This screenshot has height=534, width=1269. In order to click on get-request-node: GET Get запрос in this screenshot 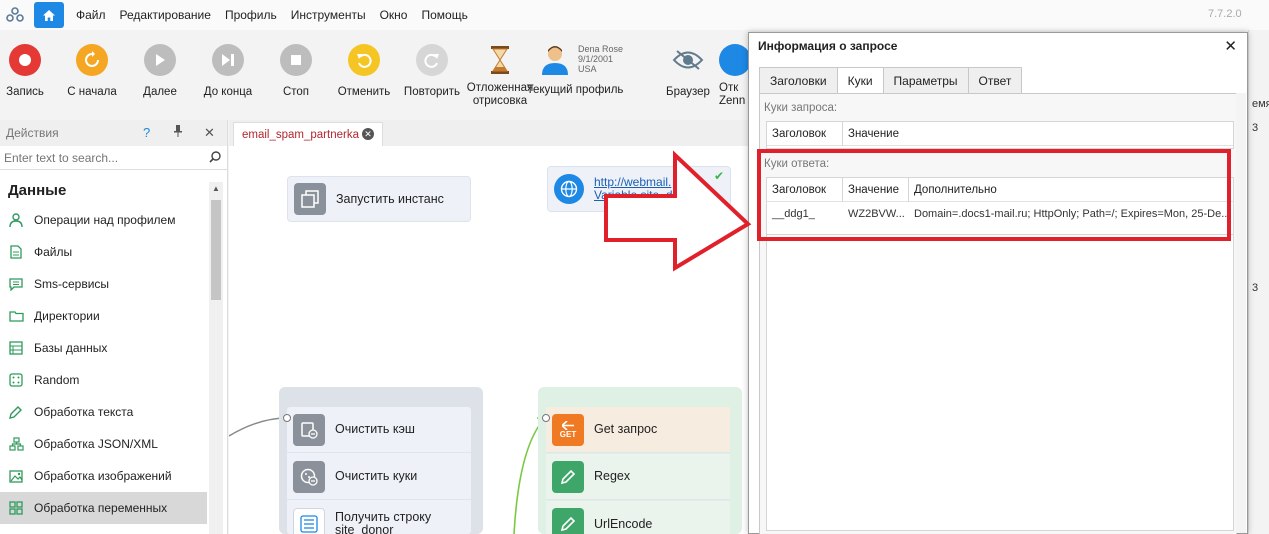, I will do `click(638, 430)`.